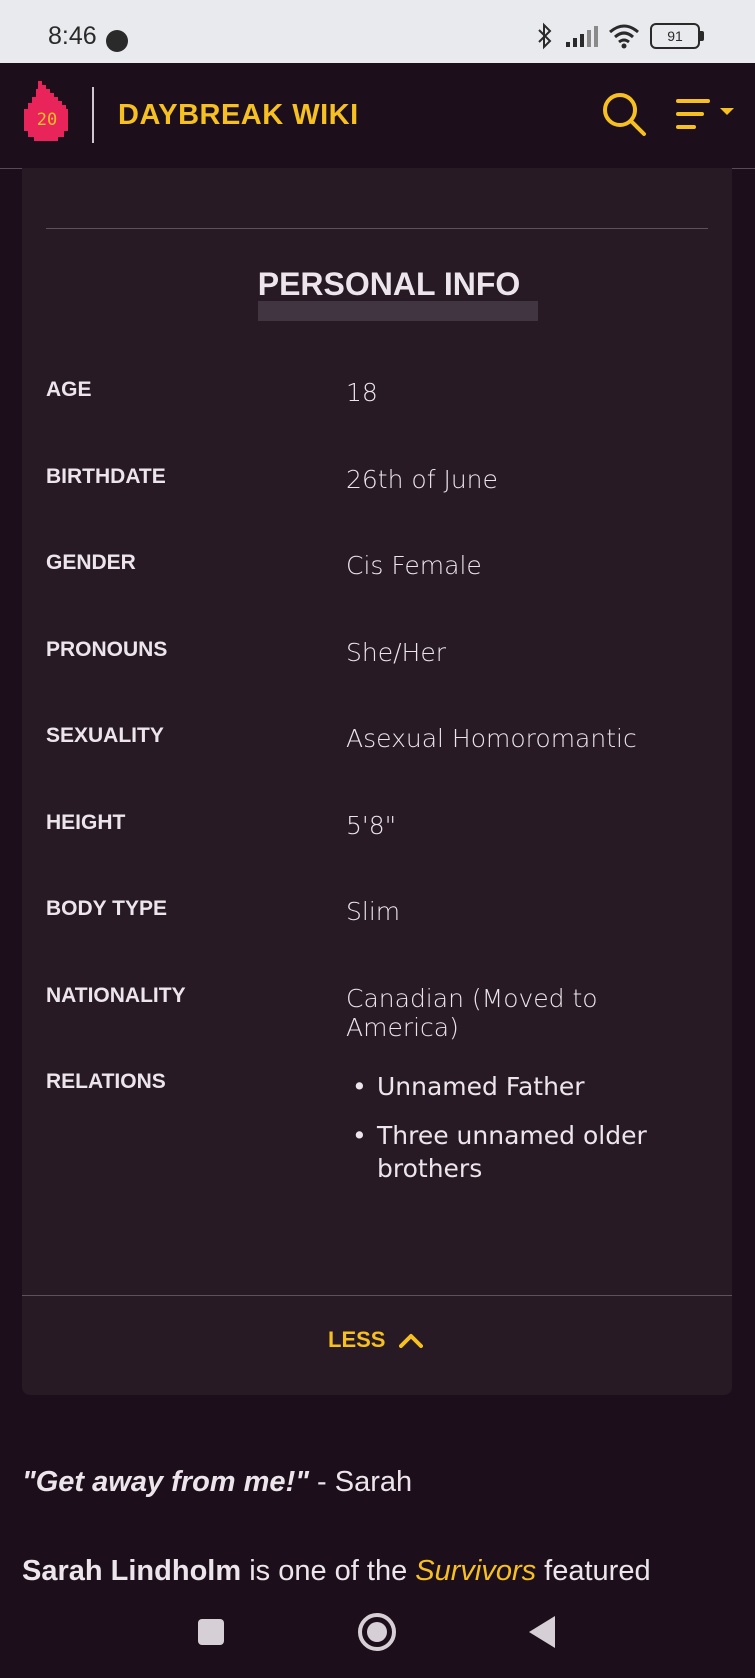 Image resolution: width=755 pixels, height=1678 pixels. I want to click on quote-attribution: - Sarah, so click(360, 1482).